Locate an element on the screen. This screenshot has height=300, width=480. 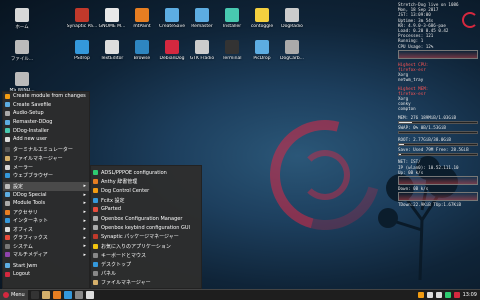
synaptic-icon is located at coordinates (82, 15).